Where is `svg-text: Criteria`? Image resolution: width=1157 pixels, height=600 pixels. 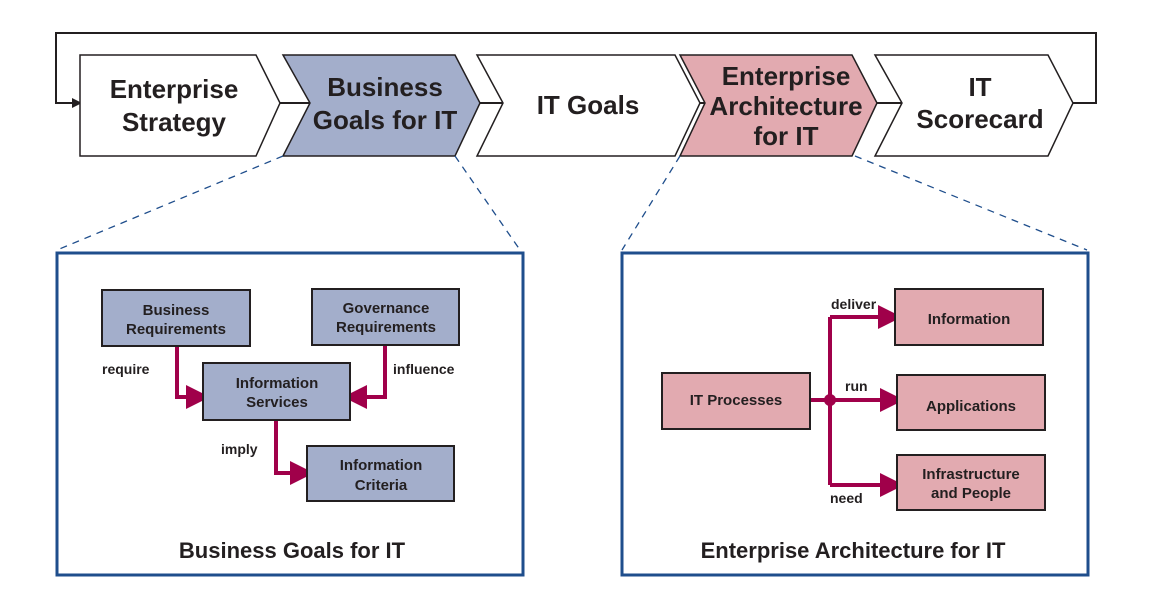
svg-text: Criteria is located at coordinates (381, 485).